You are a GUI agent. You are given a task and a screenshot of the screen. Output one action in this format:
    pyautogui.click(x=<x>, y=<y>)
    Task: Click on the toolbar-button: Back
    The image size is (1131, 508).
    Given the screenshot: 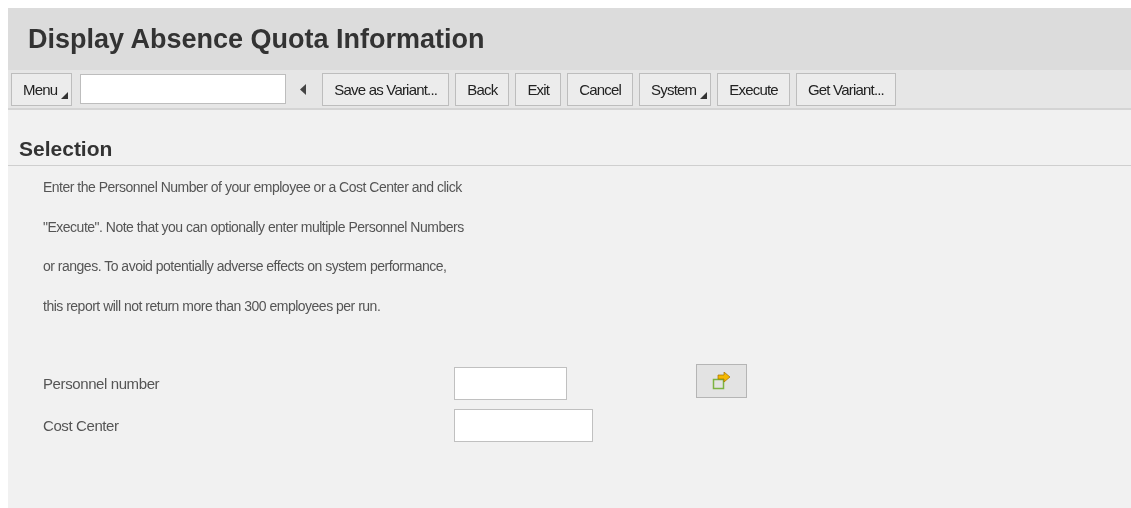 What is the action you would take?
    pyautogui.click(x=482, y=89)
    